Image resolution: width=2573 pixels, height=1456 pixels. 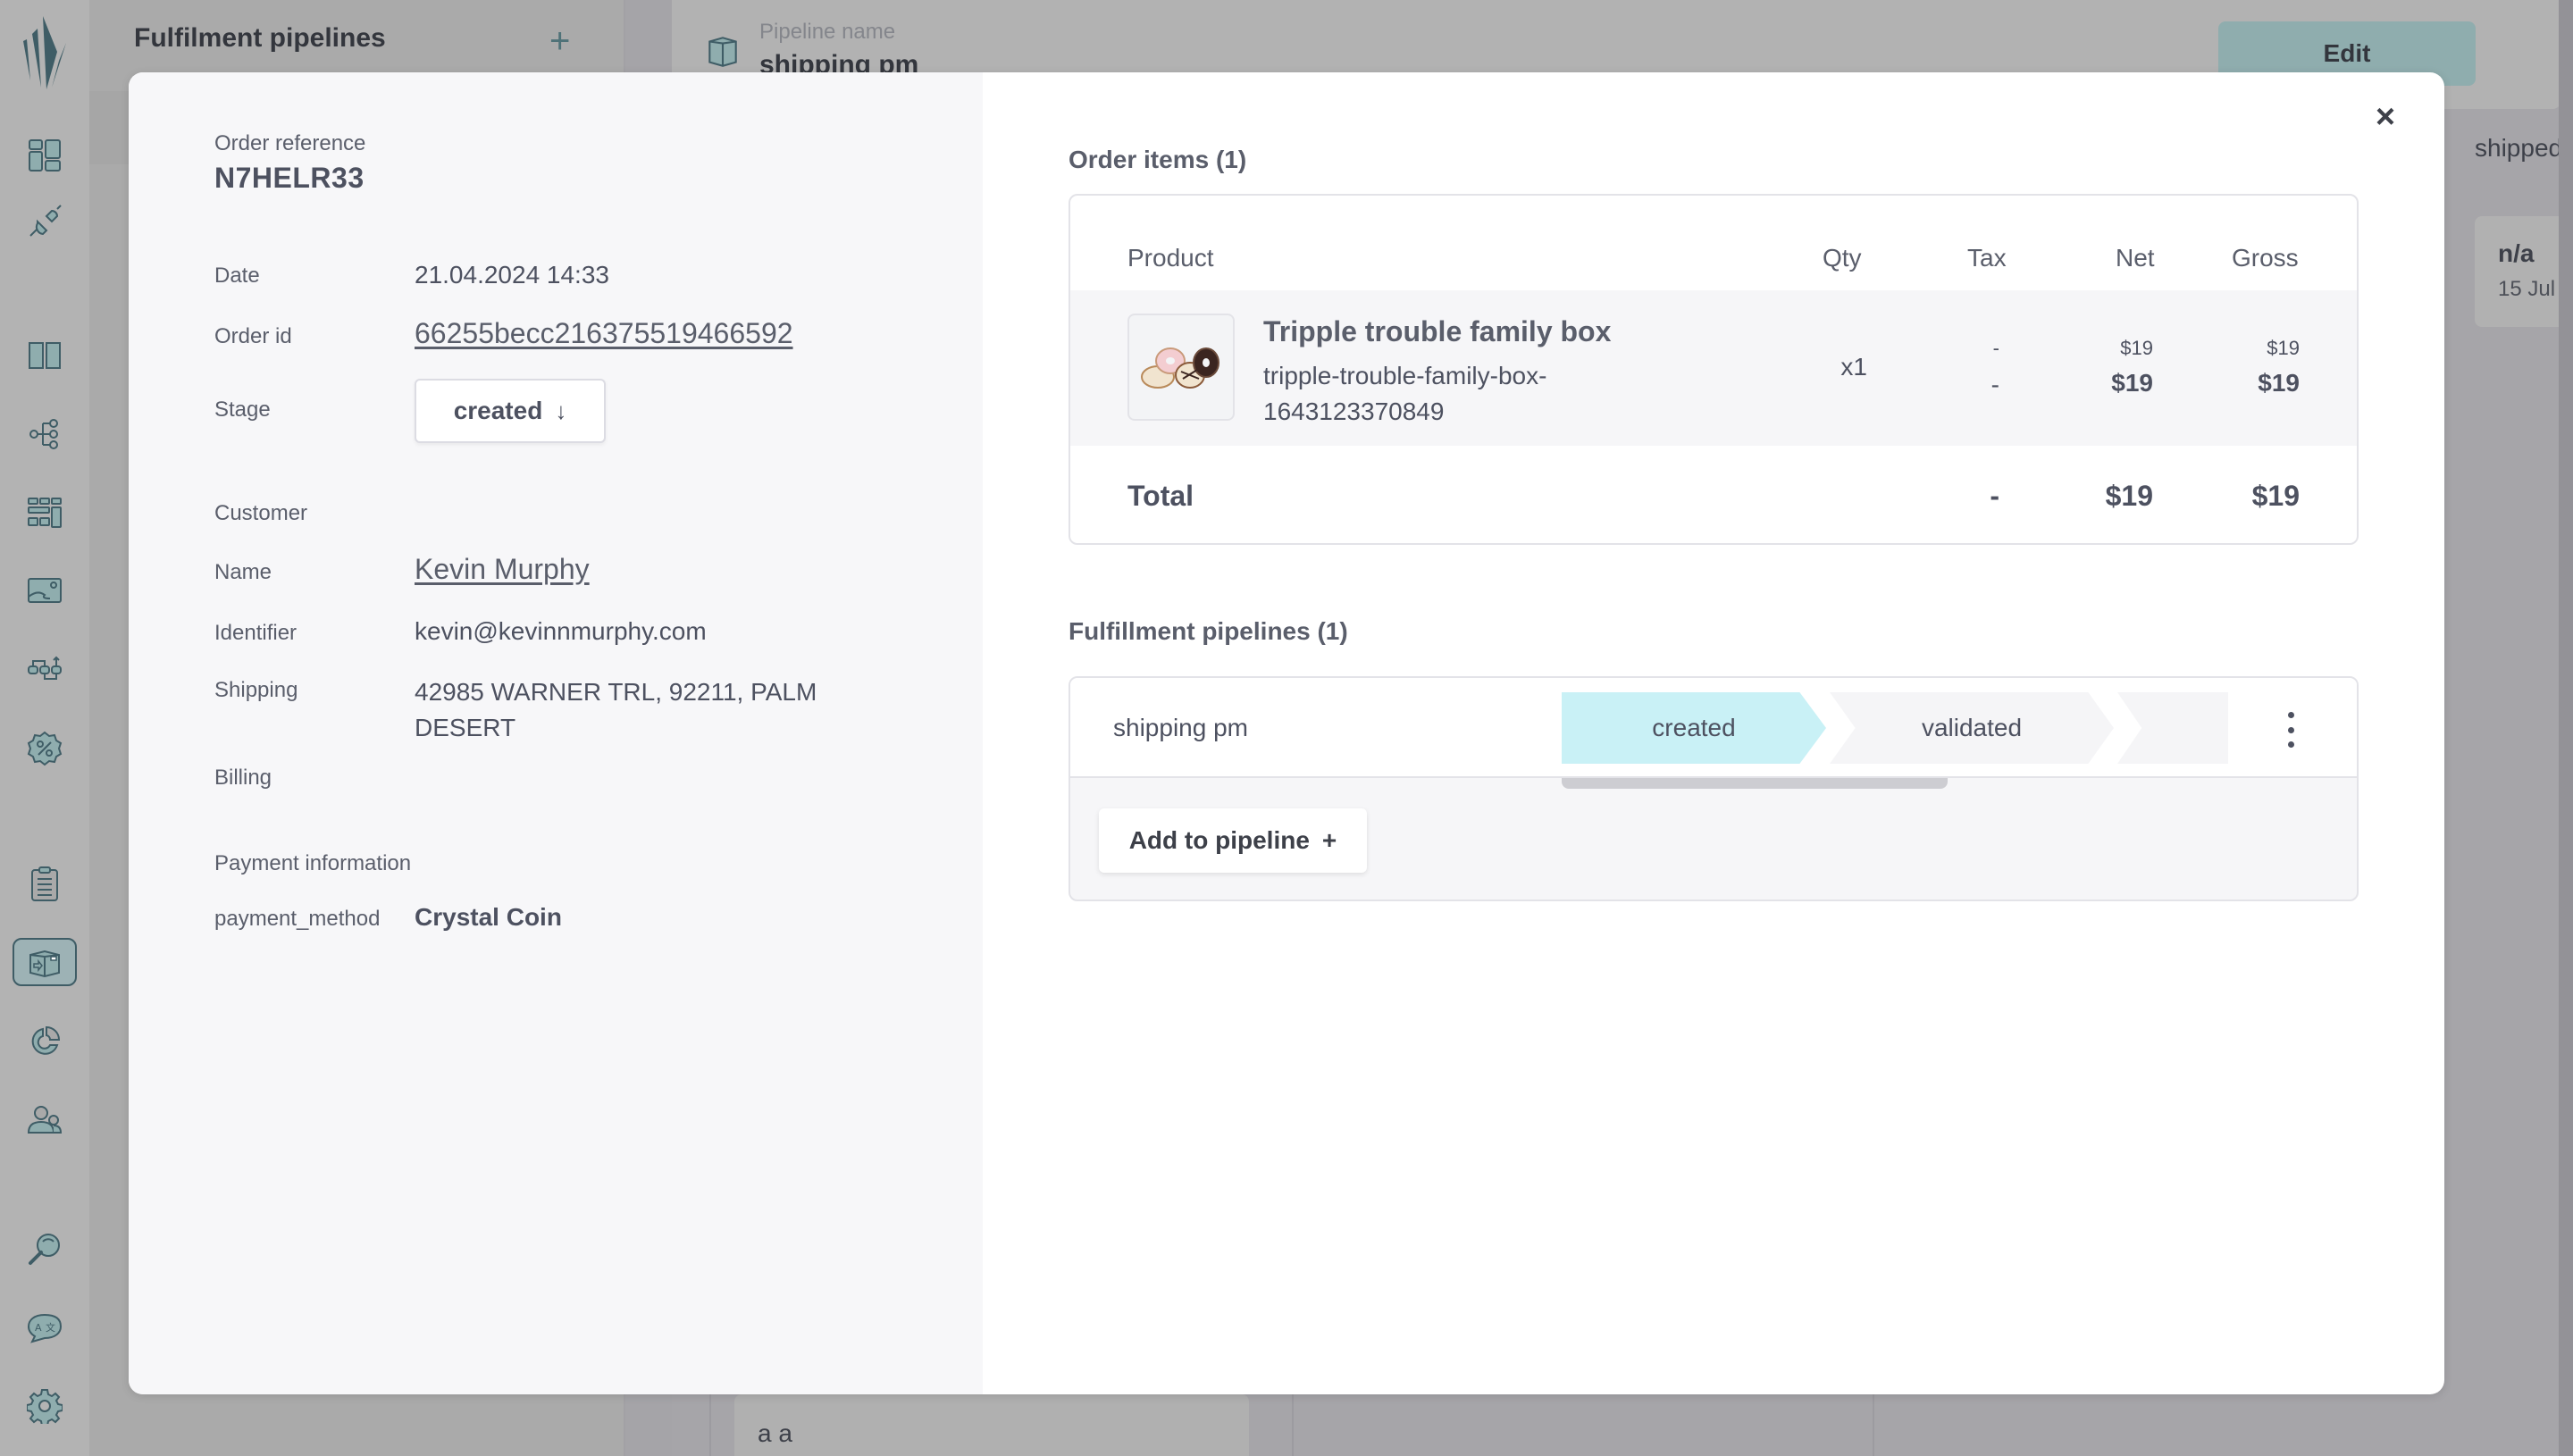 What do you see at coordinates (1170, 258) in the screenshot?
I see `column-header-product: Product` at bounding box center [1170, 258].